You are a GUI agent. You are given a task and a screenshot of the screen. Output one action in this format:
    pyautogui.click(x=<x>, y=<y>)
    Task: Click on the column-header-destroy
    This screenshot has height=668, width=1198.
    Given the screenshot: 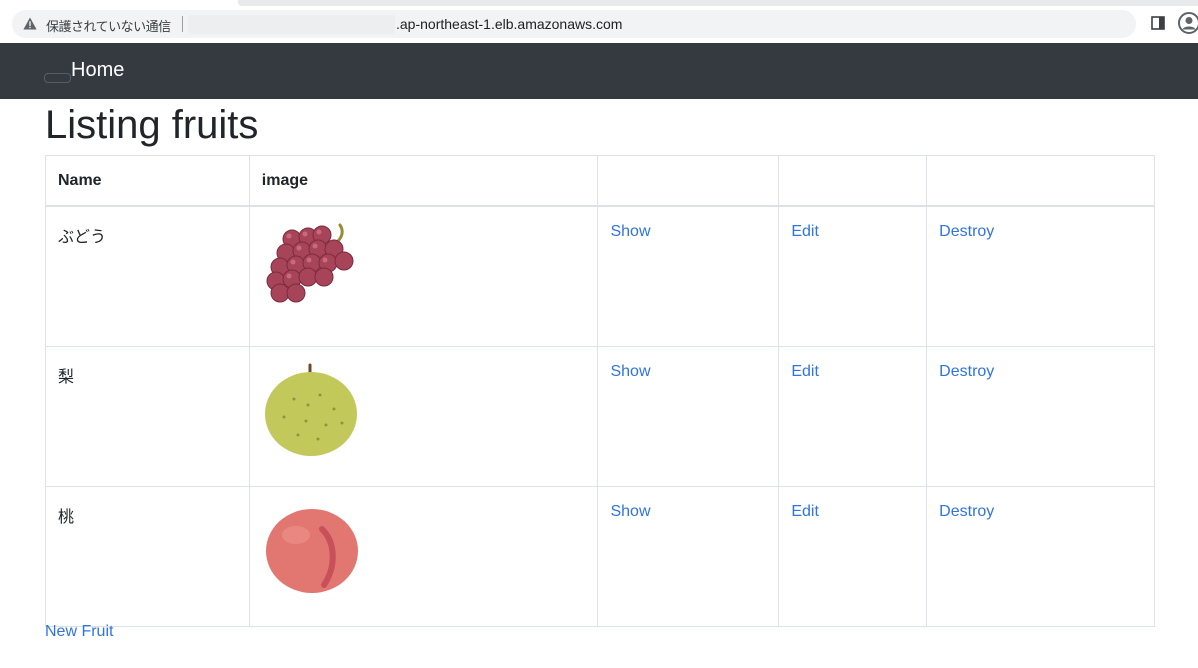 What is the action you would take?
    pyautogui.click(x=1040, y=181)
    